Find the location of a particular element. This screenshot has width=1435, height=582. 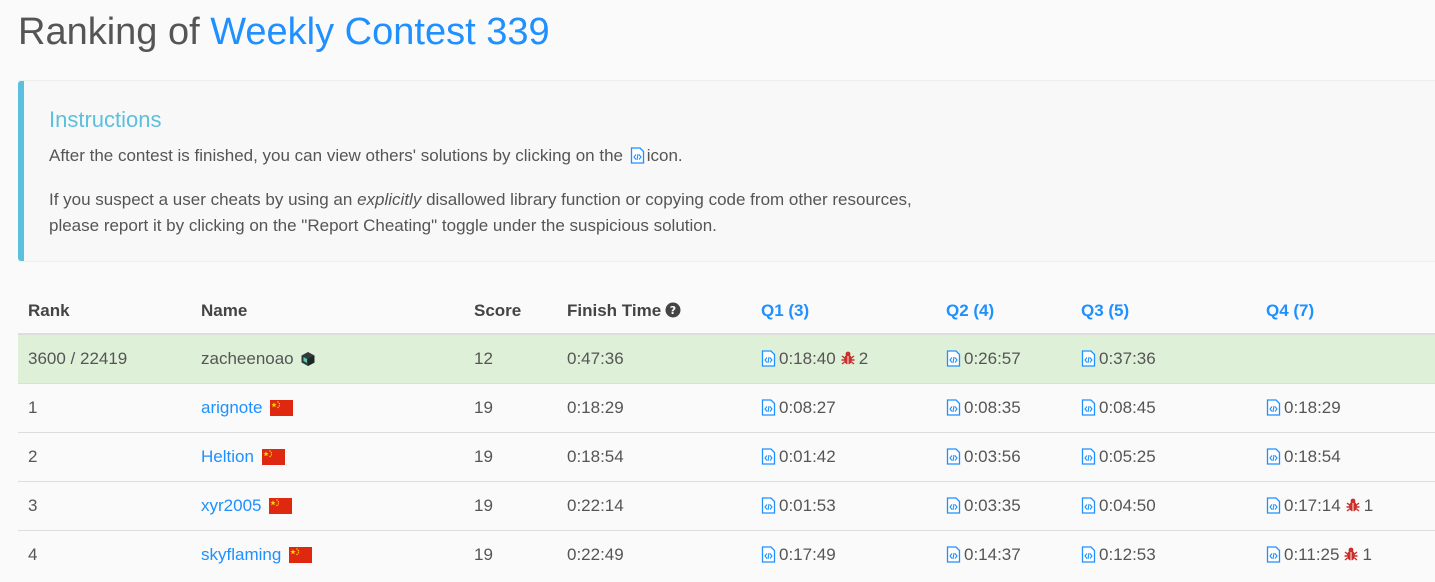

cell-q1: 0:18:40 2 is located at coordinates (843, 358).